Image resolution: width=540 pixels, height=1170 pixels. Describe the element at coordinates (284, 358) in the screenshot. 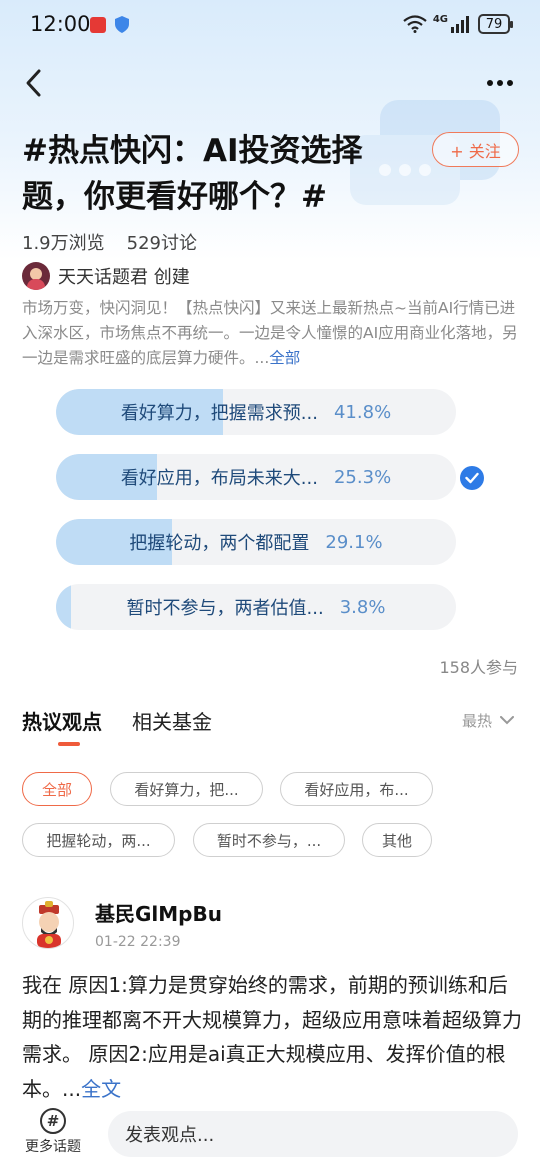

I see `expand-description-link: 全部` at that location.